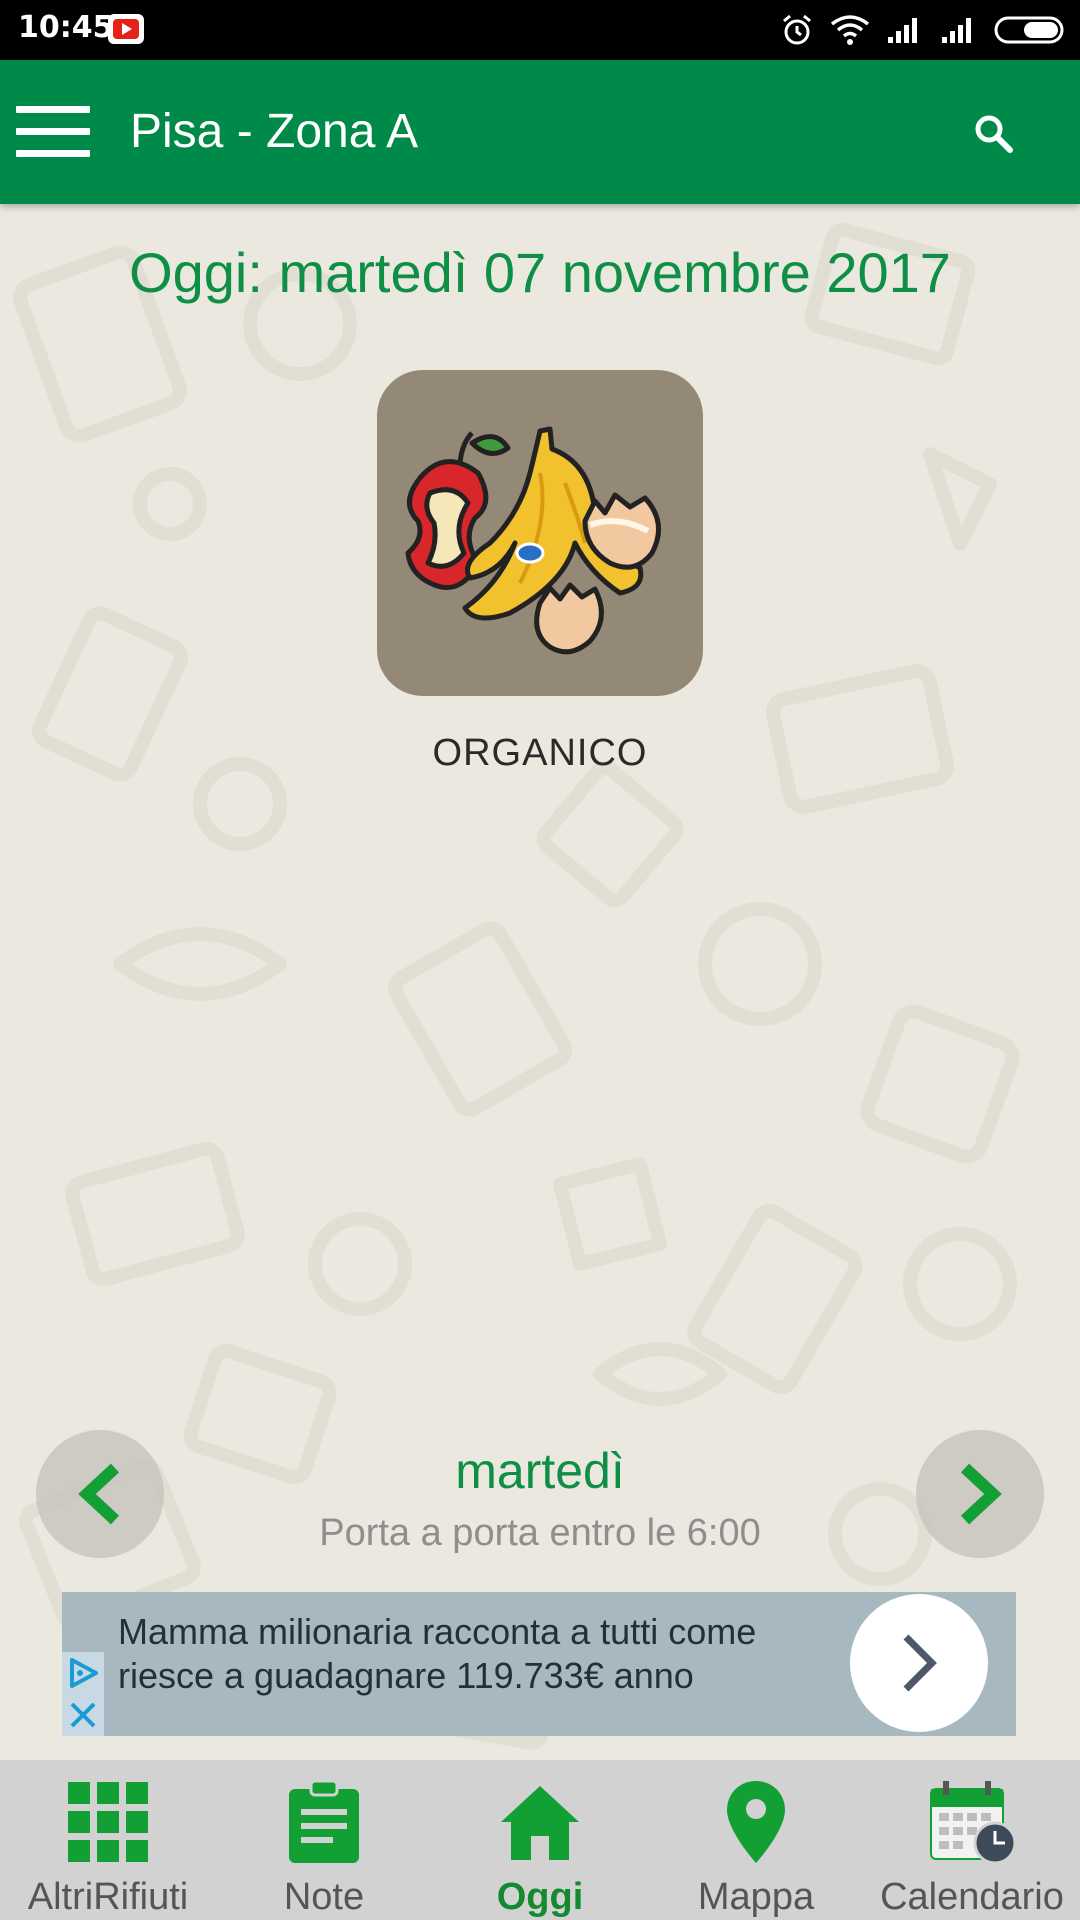 The width and height of the screenshot is (1080, 1920). Describe the element at coordinates (533, 540) in the screenshot. I see `organic-waste-icon` at that location.